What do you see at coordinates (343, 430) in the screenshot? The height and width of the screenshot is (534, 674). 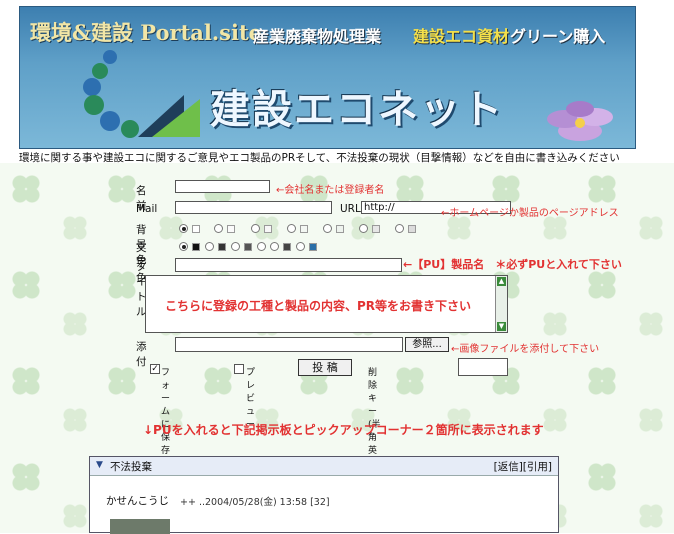 I see `bottom-note: ↓PUを入れると下記掲示板とピックアップコーナー２箇所に表示されます` at bounding box center [343, 430].